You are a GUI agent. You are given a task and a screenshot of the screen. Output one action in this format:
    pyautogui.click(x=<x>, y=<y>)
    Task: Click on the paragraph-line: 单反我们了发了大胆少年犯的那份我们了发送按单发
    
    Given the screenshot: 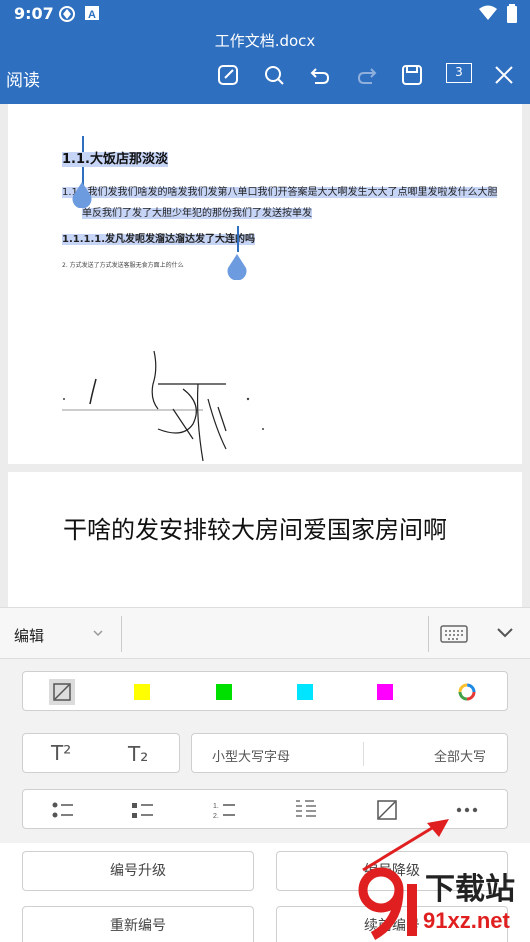 What is the action you would take?
    pyautogui.click(x=197, y=213)
    